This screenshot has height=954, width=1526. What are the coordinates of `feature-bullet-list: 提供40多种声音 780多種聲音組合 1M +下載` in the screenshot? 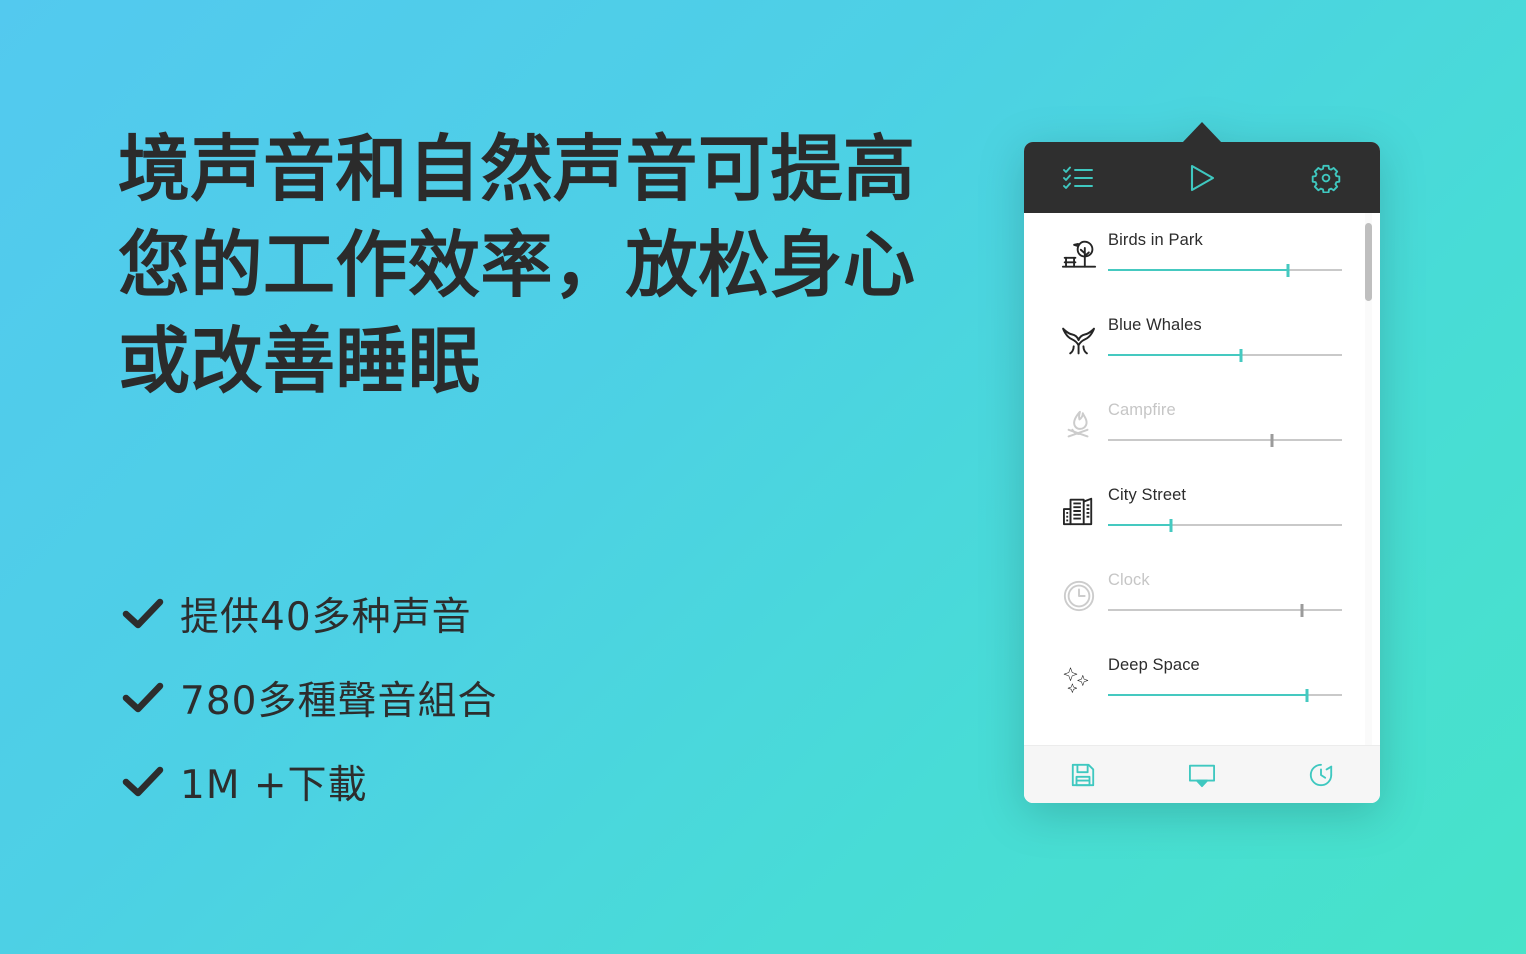 It's located at (472, 698).